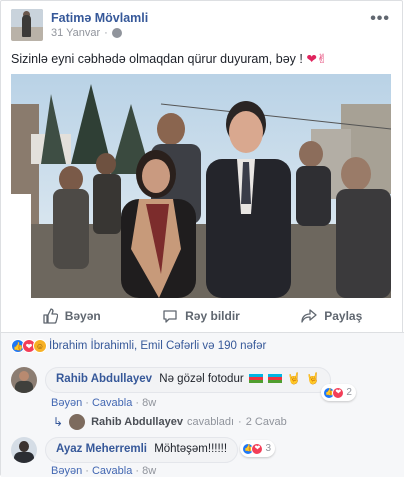 The image size is (405, 478). Describe the element at coordinates (50, 316) in the screenshot. I see `thumbs-up-icon` at that location.